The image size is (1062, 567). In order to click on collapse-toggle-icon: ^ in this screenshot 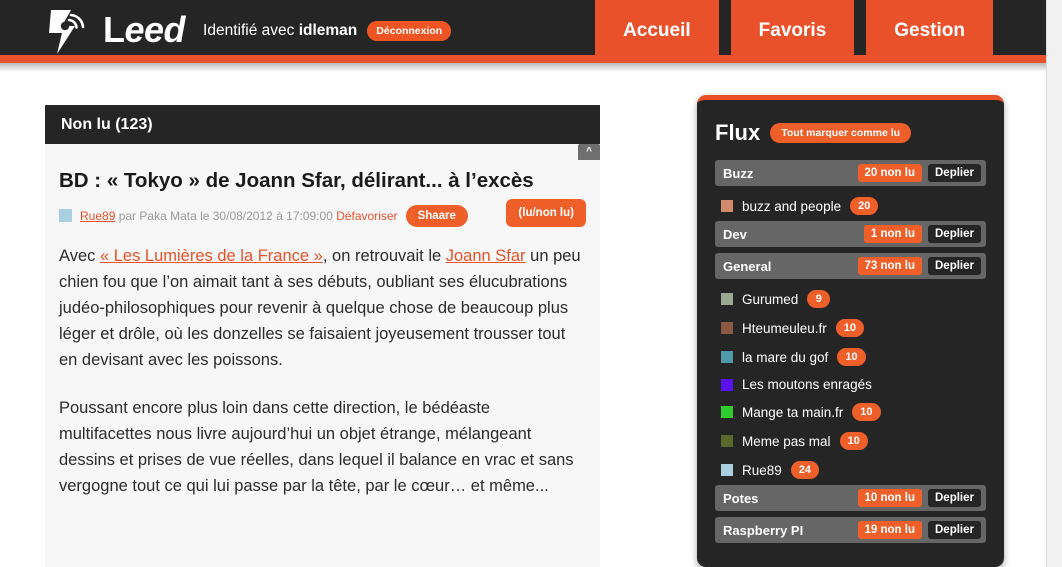, I will do `click(589, 152)`.